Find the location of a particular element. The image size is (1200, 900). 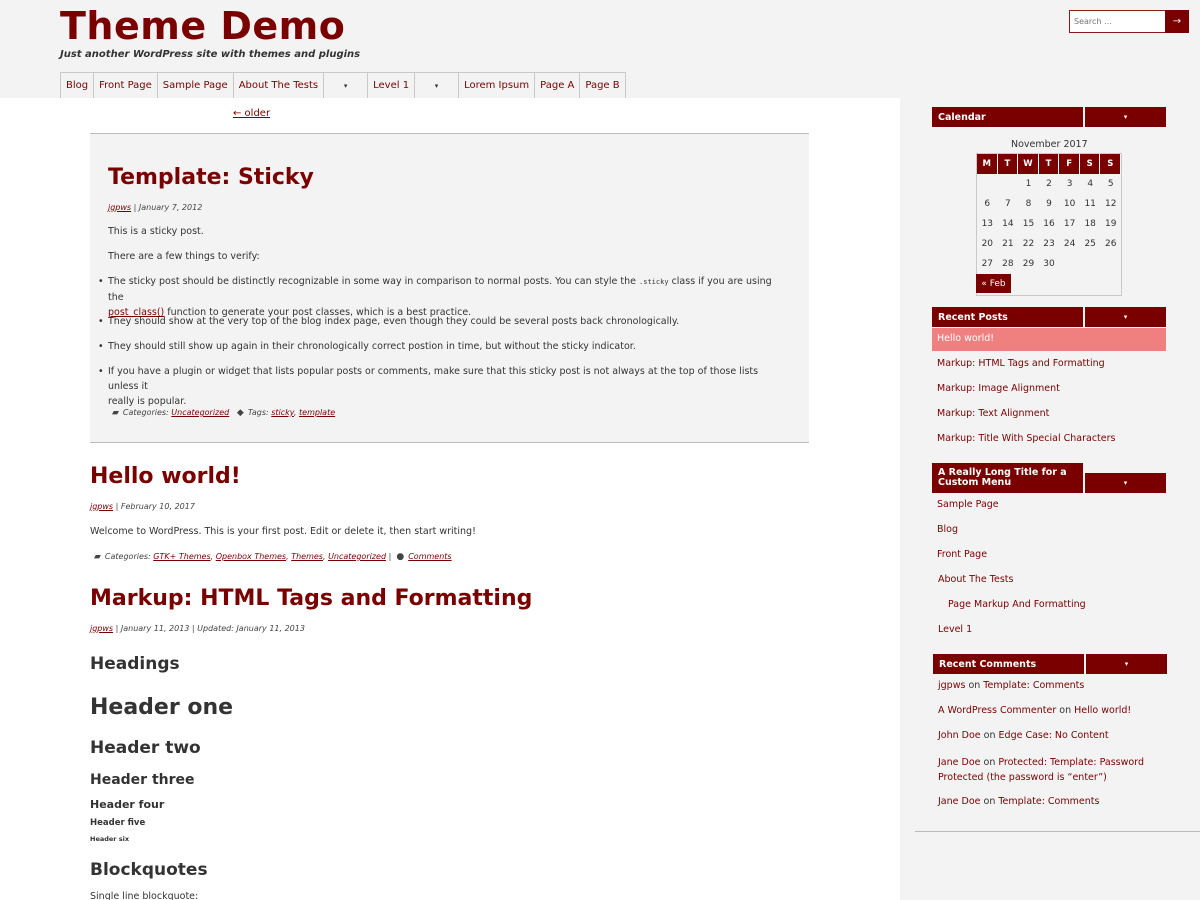

calendar-day: 6 is located at coordinates (987, 204).